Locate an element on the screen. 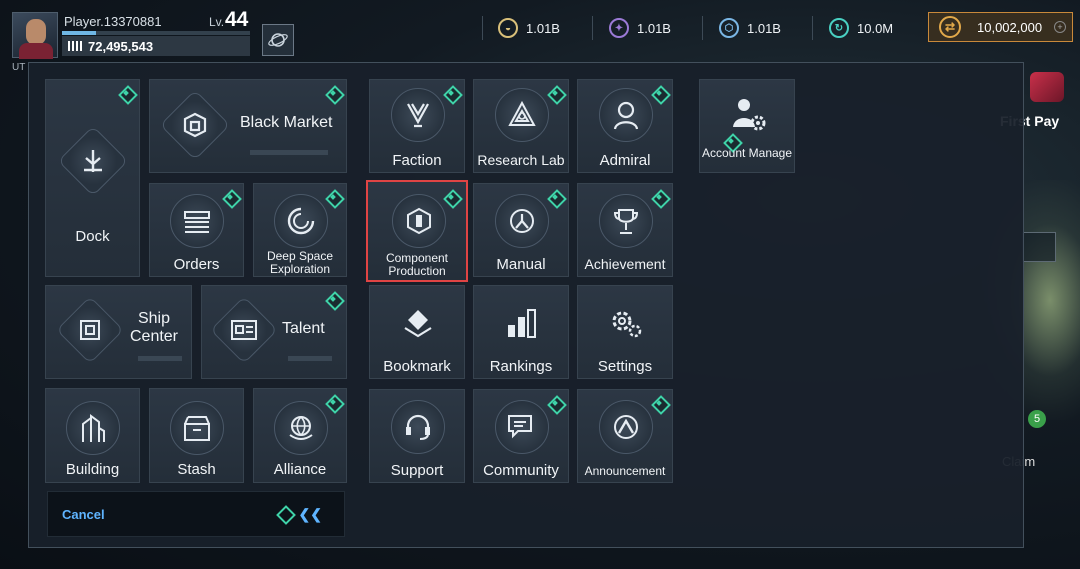  resource-oil: ◒ 1.01B is located at coordinates (529, 28).